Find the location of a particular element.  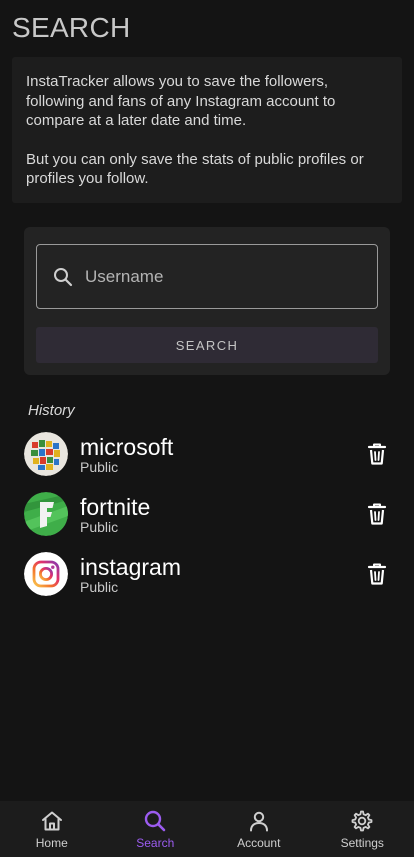

nav-label: Home is located at coordinates (51, 843).